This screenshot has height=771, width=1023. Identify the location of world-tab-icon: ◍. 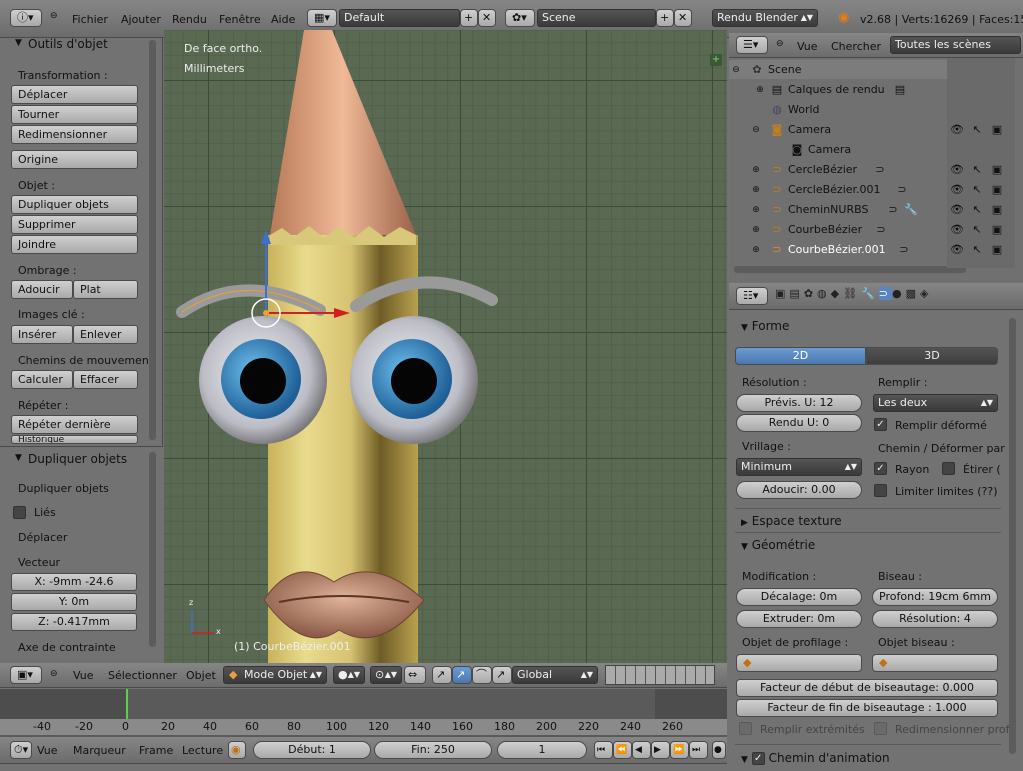
(824, 293).